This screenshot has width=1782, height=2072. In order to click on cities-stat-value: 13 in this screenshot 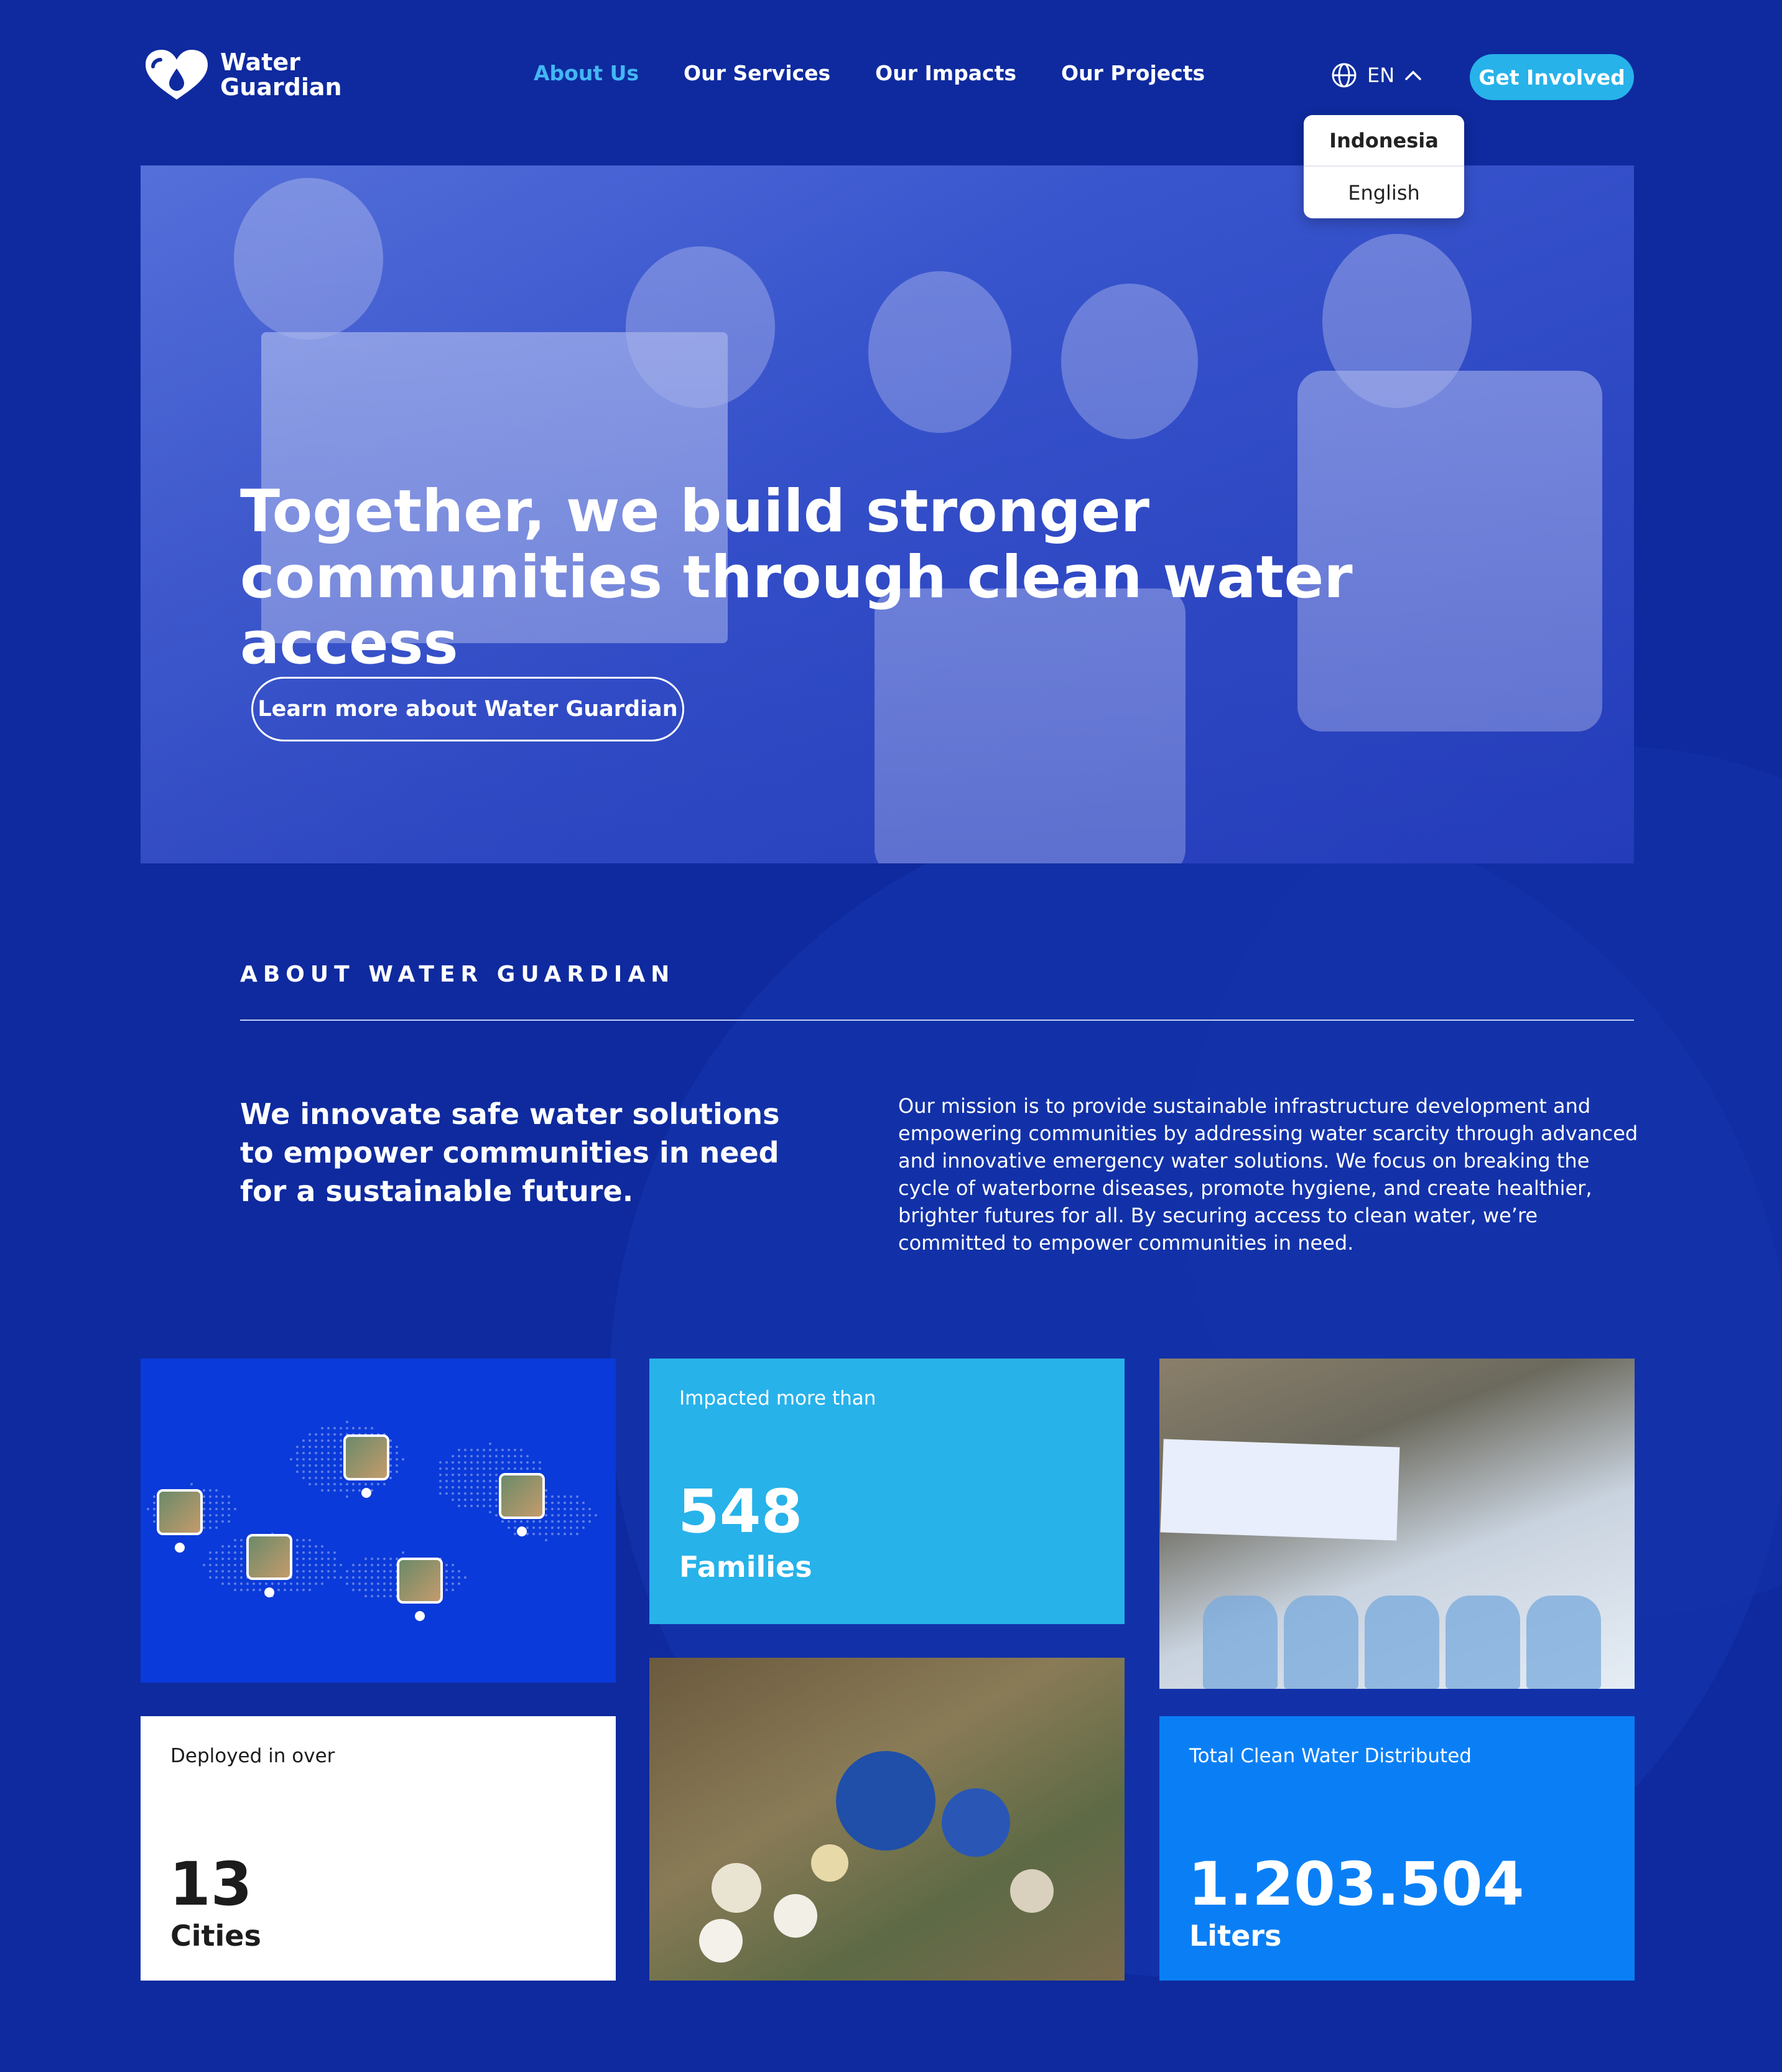, I will do `click(211, 1884)`.